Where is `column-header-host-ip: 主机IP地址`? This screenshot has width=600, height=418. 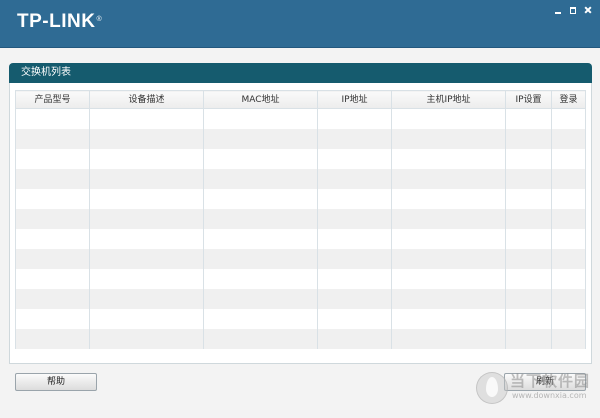
column-header-host-ip: 主机IP地址 is located at coordinates (448, 99).